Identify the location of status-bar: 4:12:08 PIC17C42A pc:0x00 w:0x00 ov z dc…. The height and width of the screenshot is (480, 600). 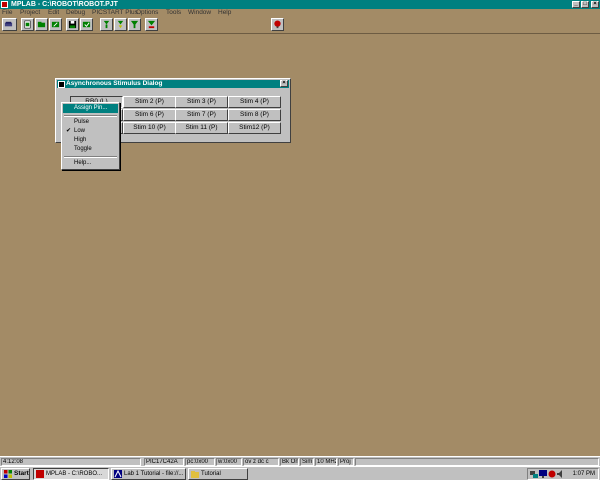
(300, 461).